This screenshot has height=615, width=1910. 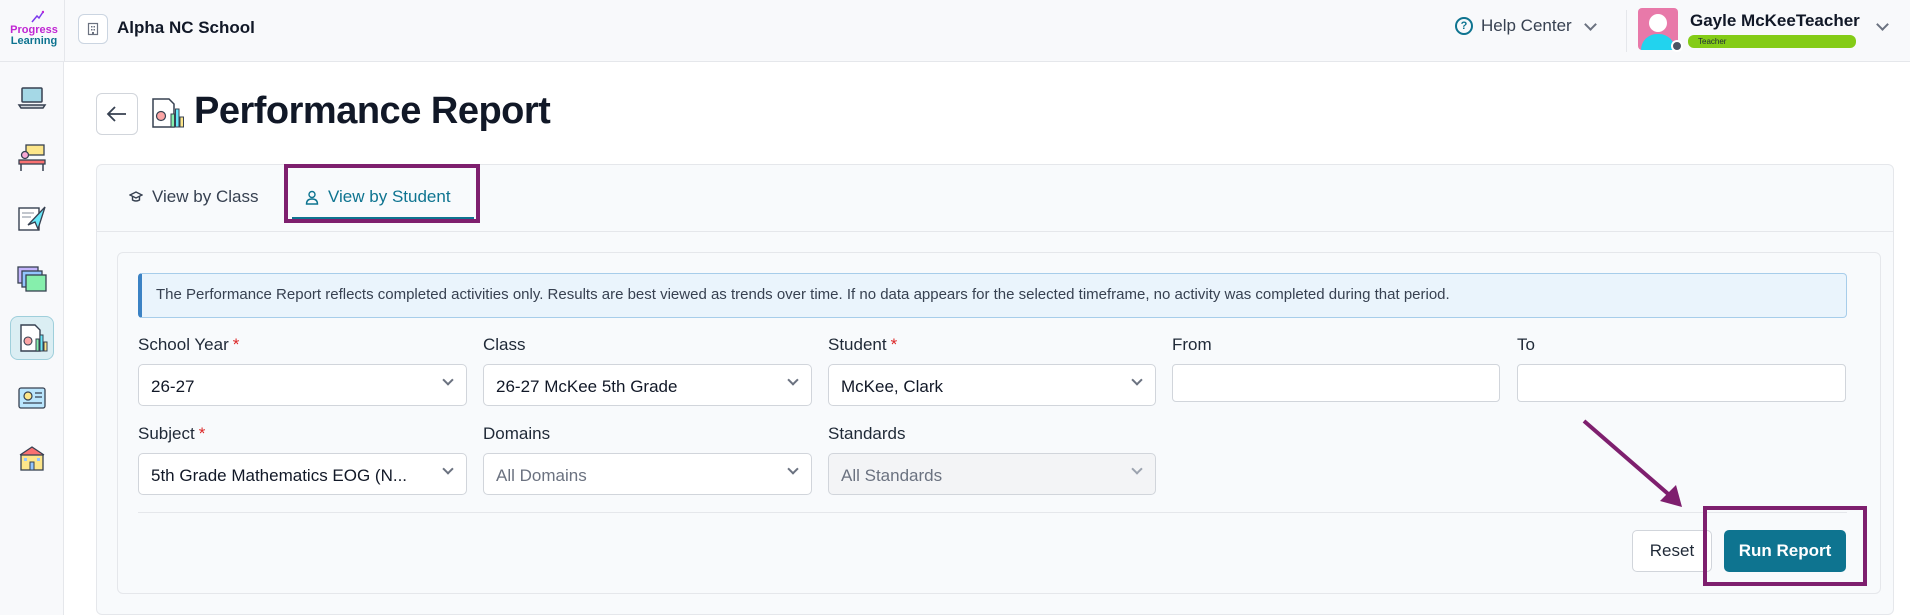 I want to click on school-year-select: 26-27, so click(x=302, y=385).